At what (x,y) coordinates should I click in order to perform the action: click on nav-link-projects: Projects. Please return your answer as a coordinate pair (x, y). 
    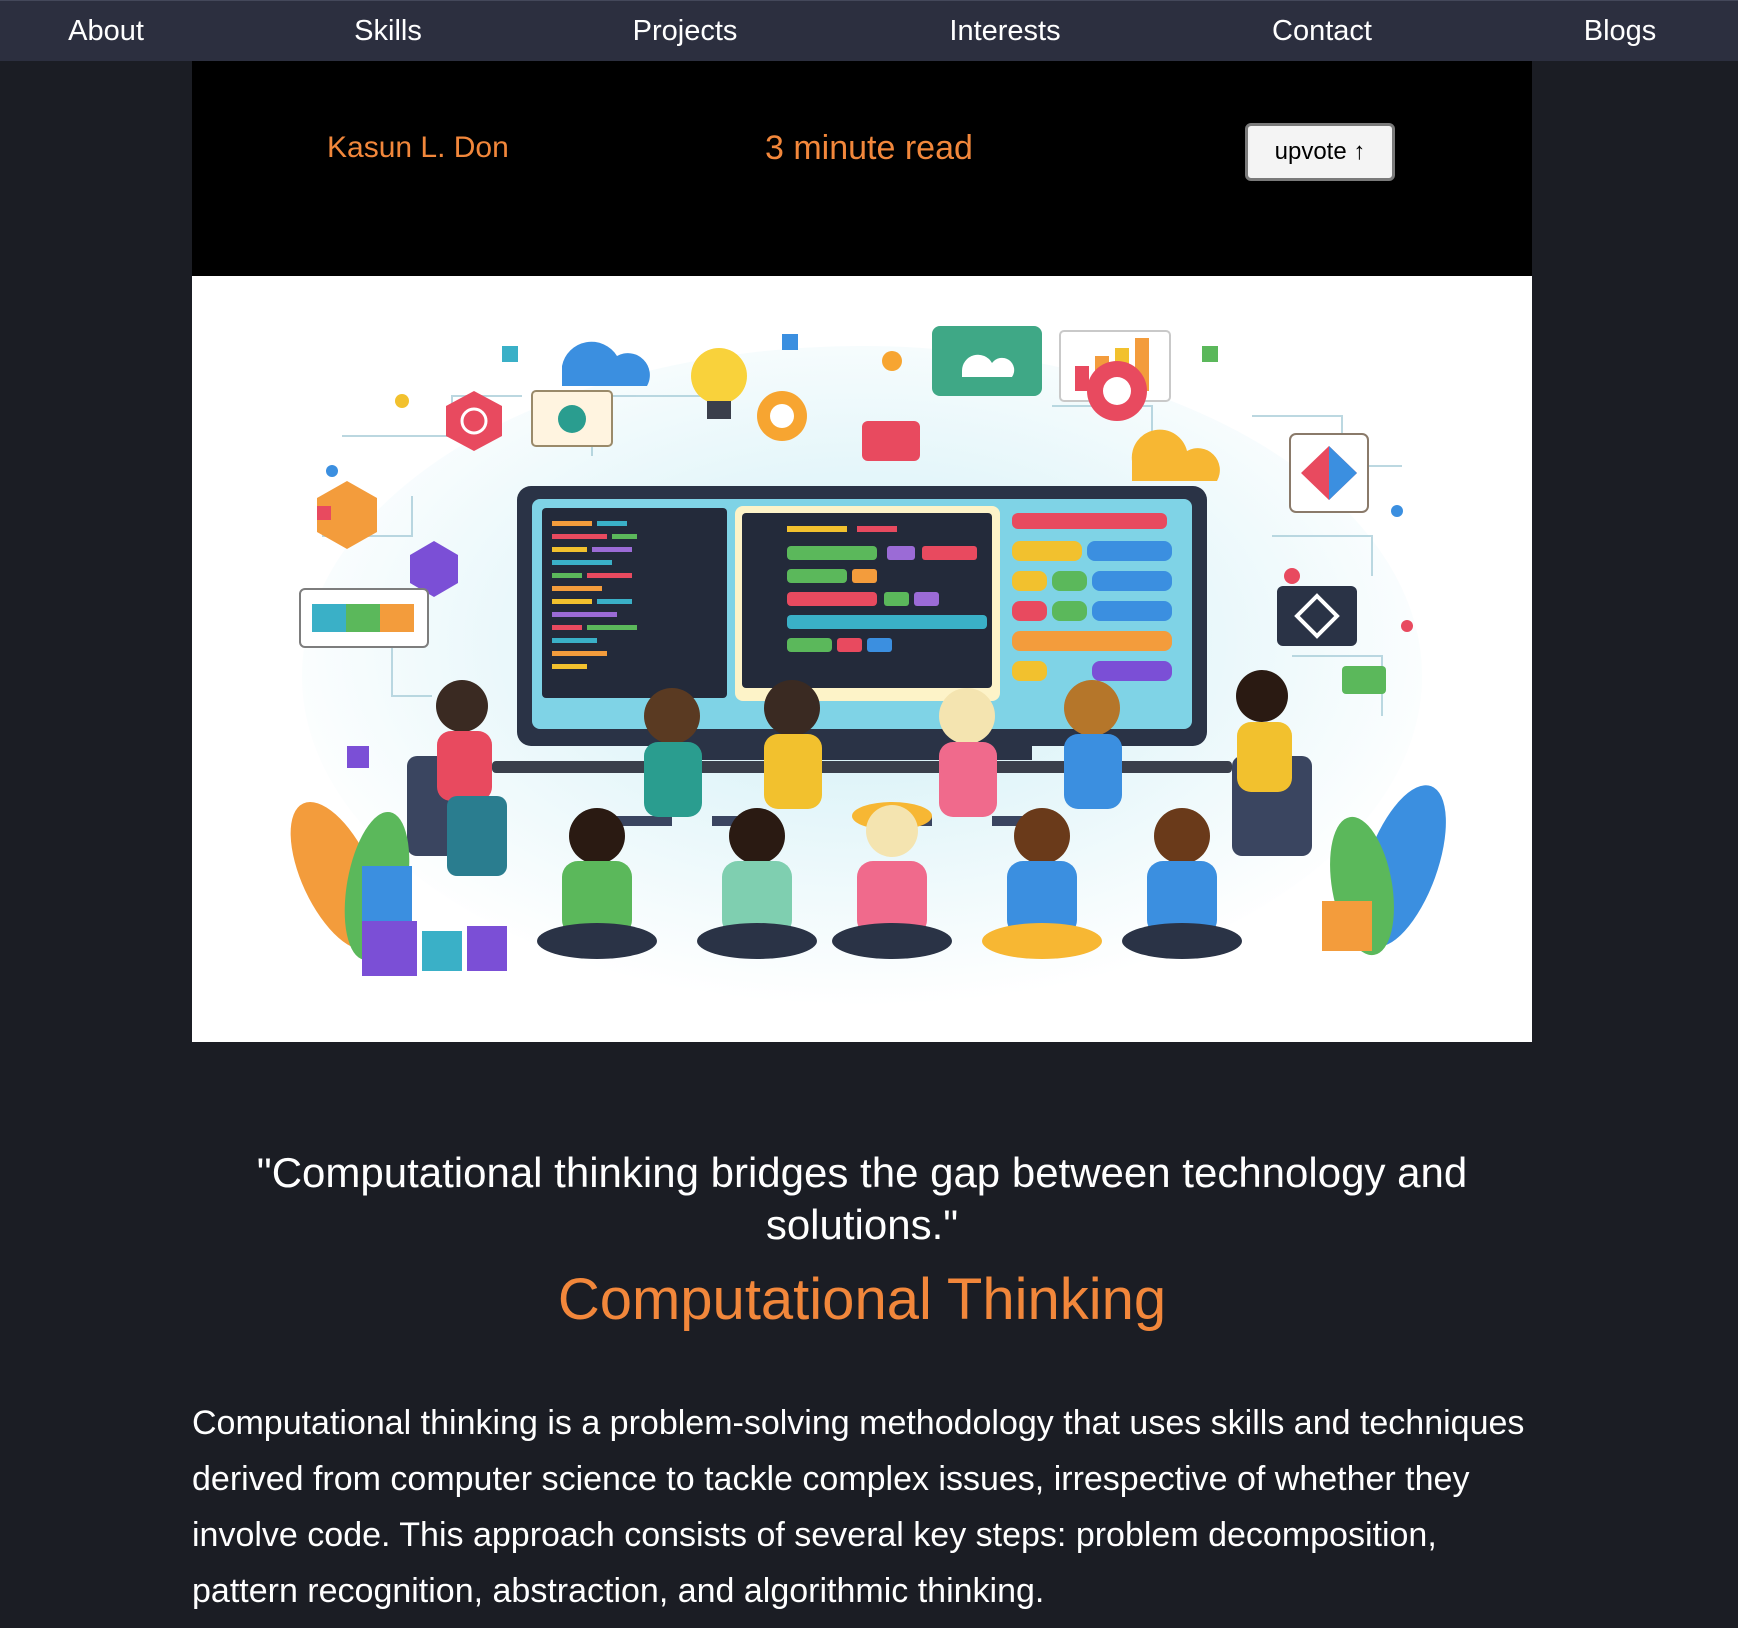
    Looking at the image, I should click on (685, 31).